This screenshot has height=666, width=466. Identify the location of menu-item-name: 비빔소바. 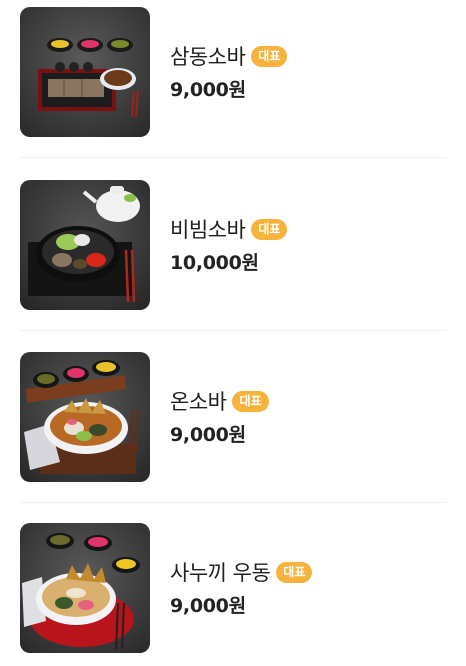
(208, 230).